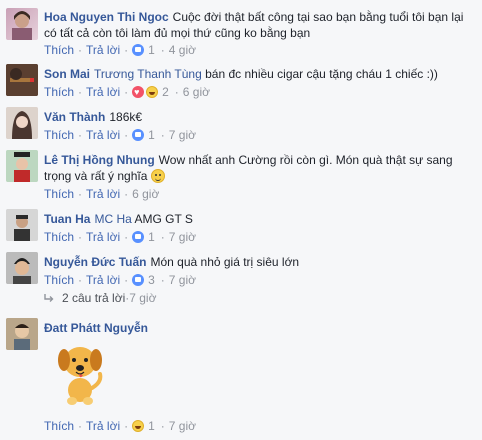  I want to click on comment-actions: Thích · Trả lời · 6 giờ, so click(102, 194).